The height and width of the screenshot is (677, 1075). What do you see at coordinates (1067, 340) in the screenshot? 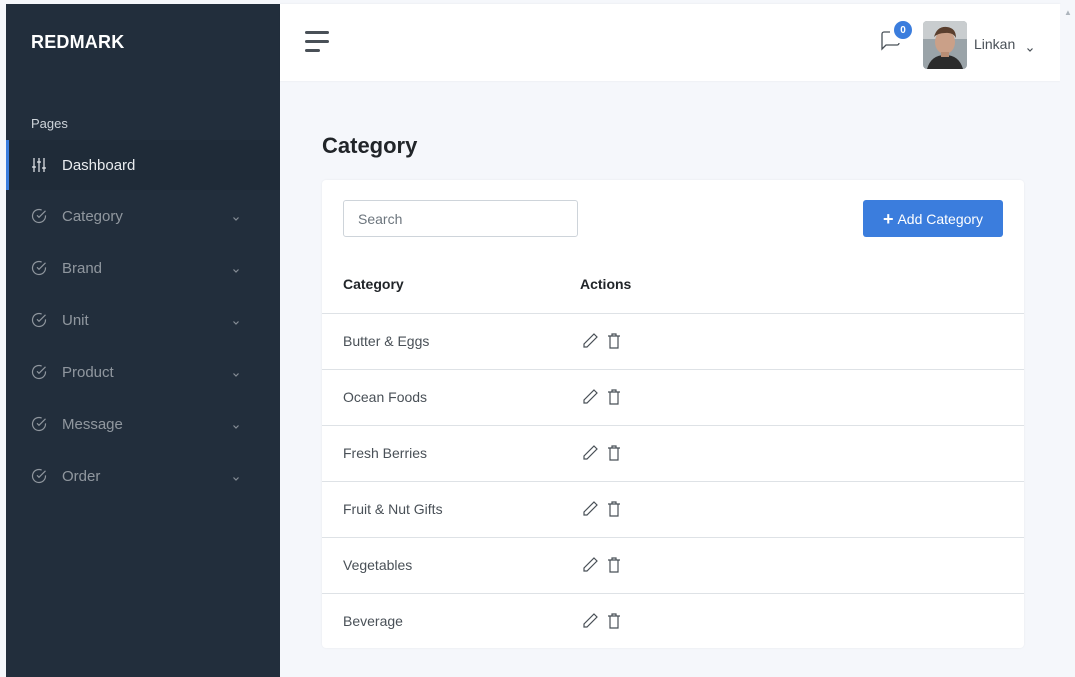
I see `page-scrollbar` at bounding box center [1067, 340].